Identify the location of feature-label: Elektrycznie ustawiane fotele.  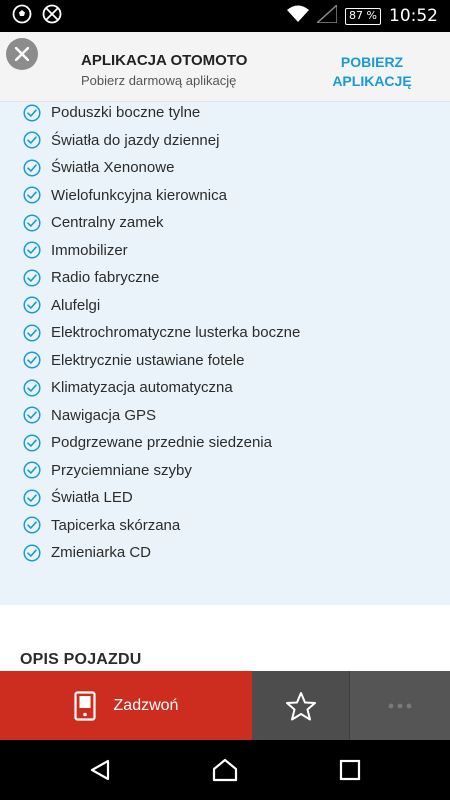
(148, 360).